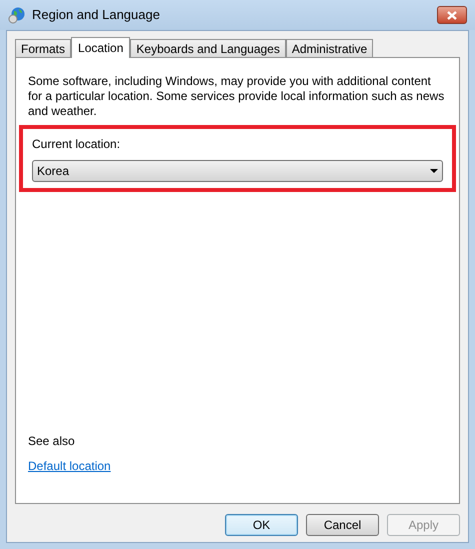 Image resolution: width=475 pixels, height=549 pixels. What do you see at coordinates (69, 466) in the screenshot?
I see `default-location-link: Default location` at bounding box center [69, 466].